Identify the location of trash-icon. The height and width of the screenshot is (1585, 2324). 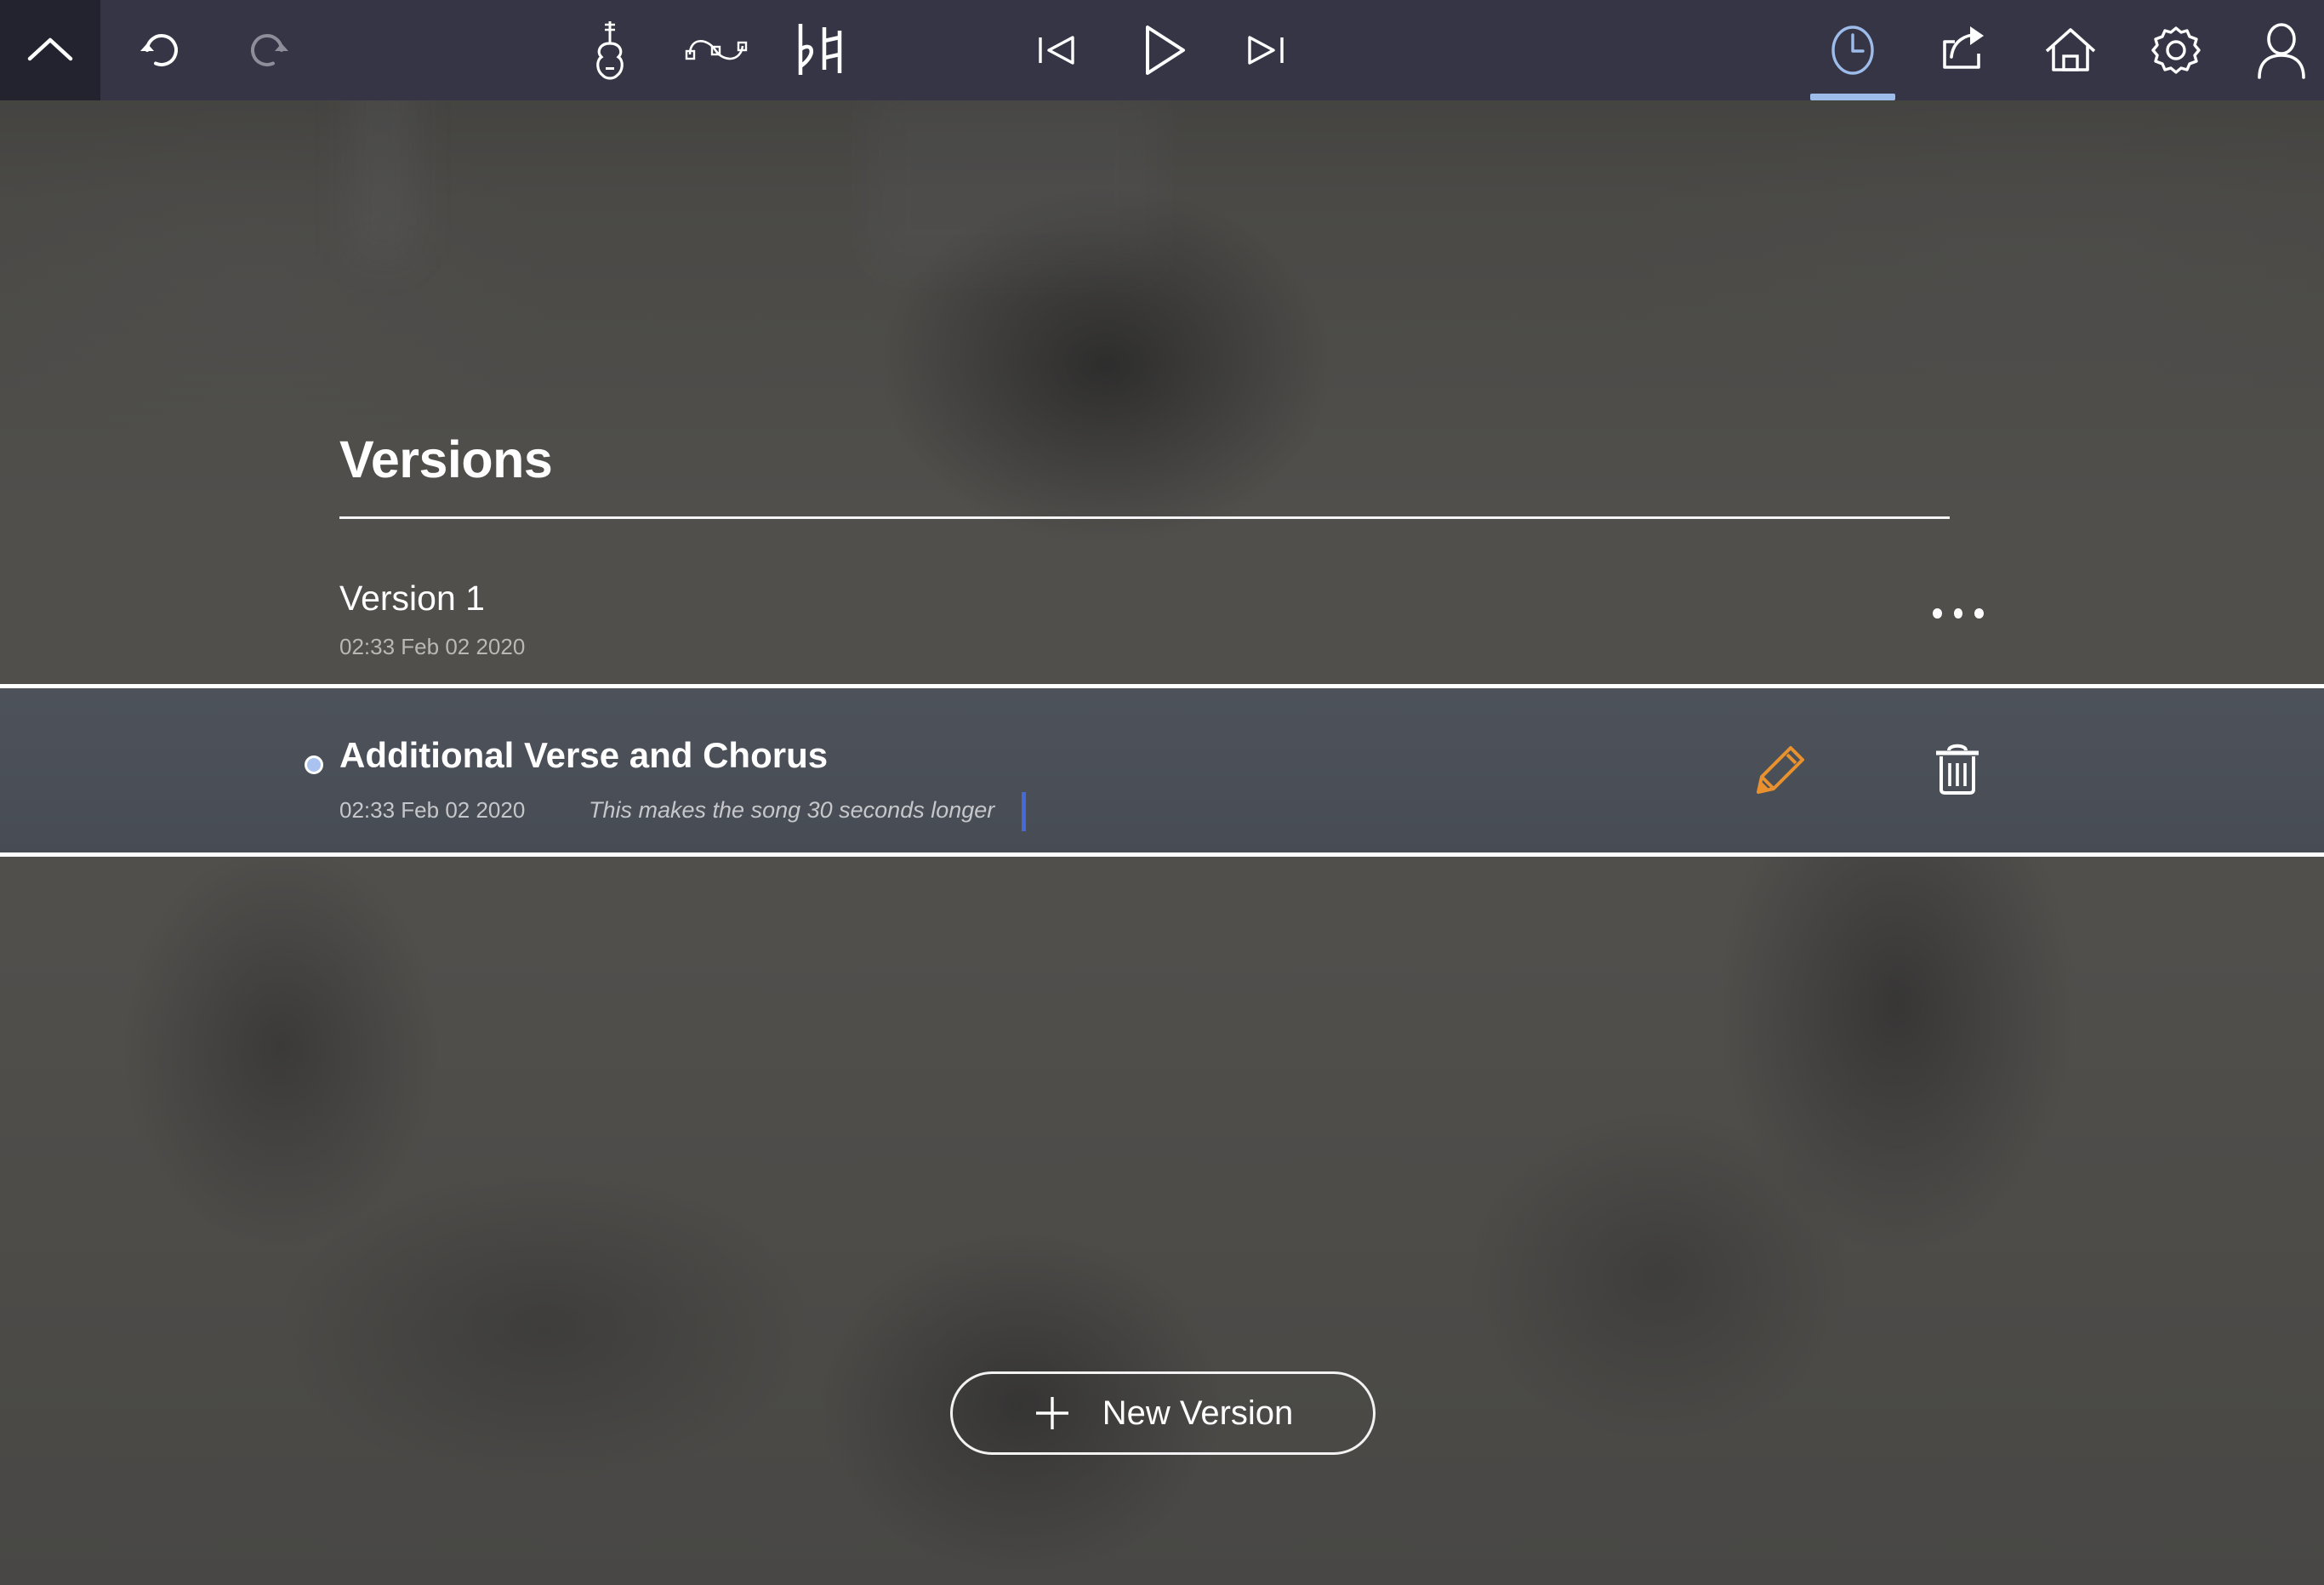
(1957, 769).